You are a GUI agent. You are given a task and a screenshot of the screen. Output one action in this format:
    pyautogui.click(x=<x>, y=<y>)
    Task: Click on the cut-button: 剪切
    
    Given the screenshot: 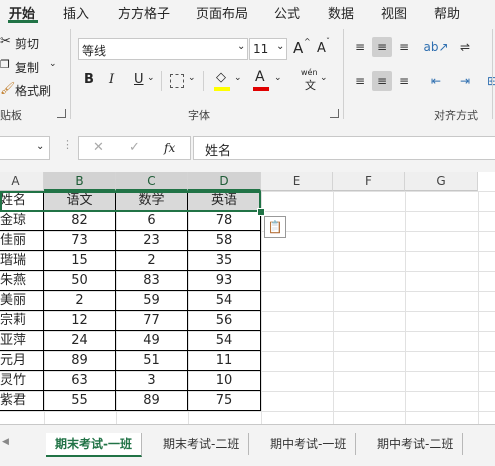 What is the action you would take?
    pyautogui.click(x=27, y=43)
    